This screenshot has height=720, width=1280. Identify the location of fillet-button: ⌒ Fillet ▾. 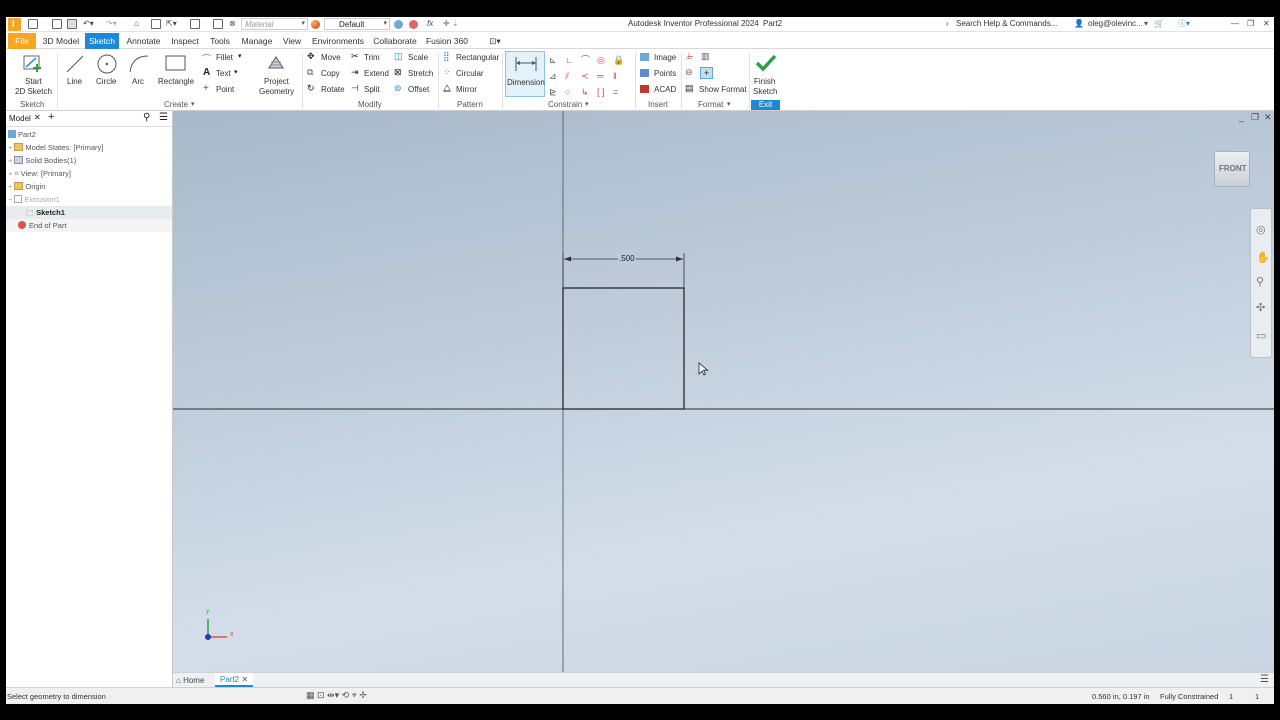
(224, 58).